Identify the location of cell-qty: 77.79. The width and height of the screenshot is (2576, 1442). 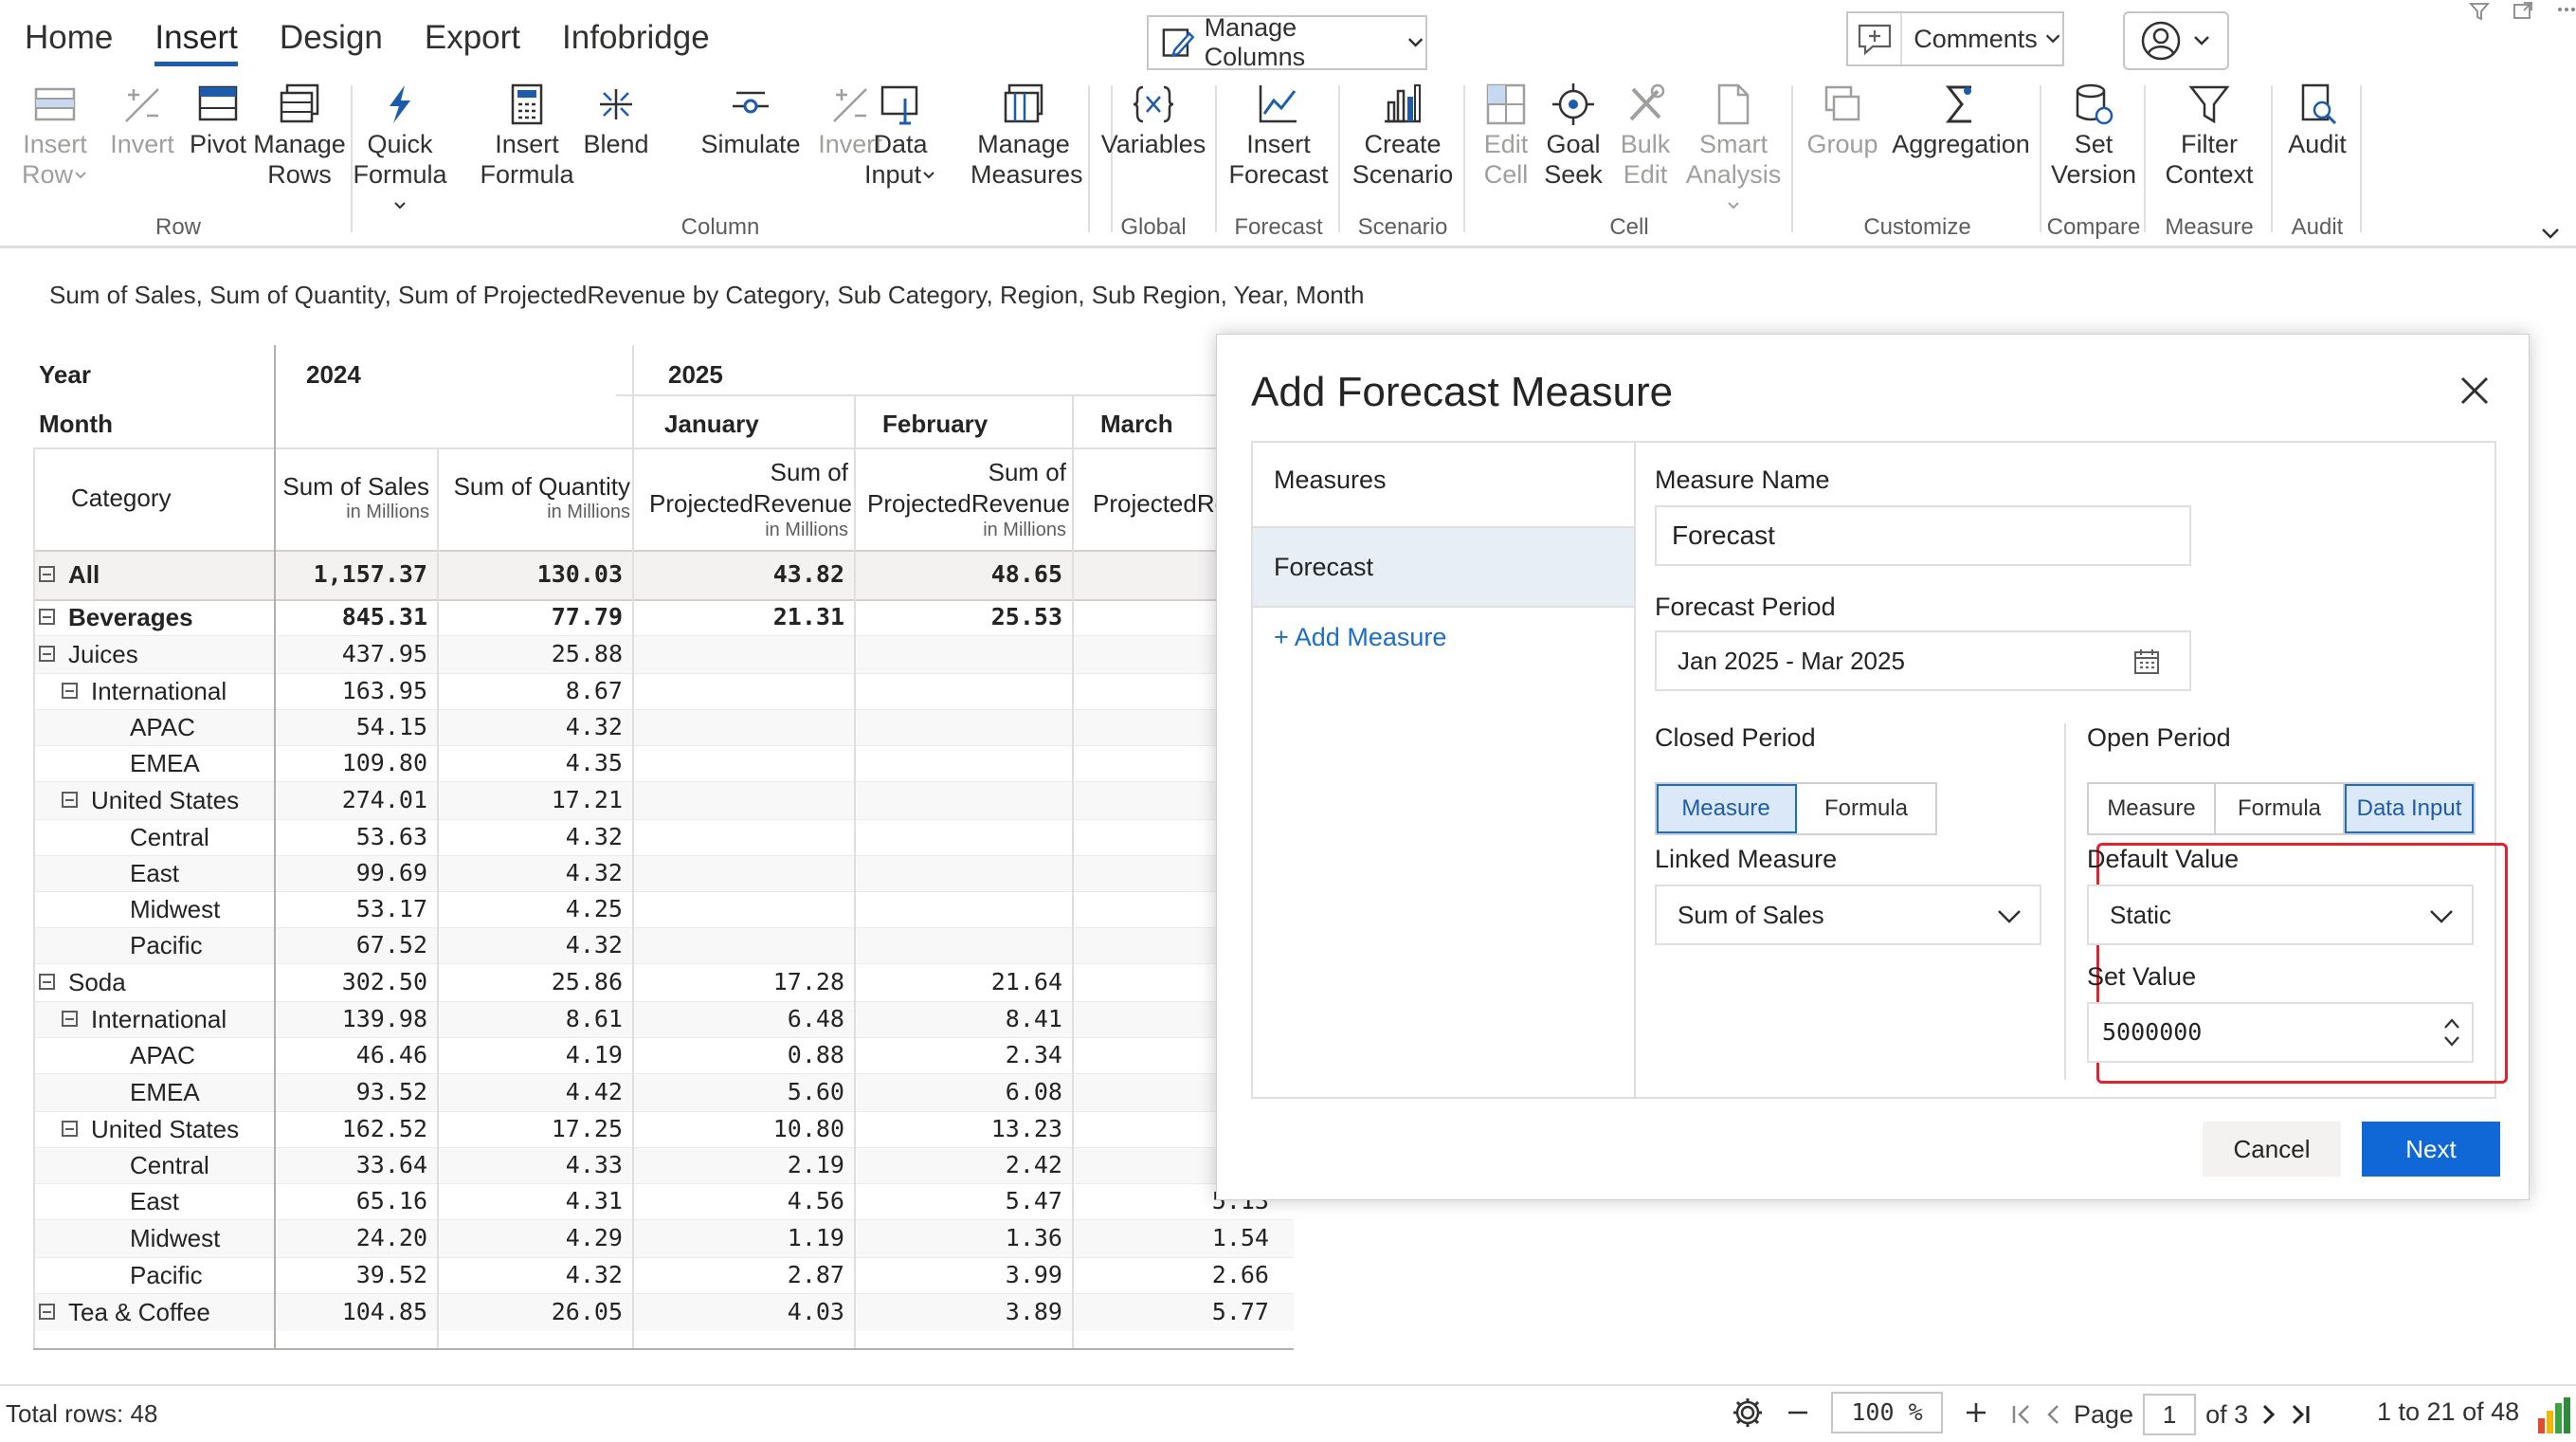
(531, 616).